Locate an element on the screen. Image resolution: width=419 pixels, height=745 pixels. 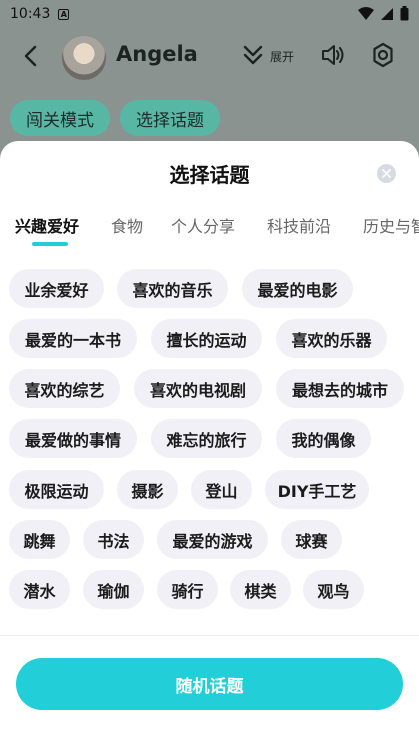
topic-chip: 潜水 is located at coordinates (39, 589).